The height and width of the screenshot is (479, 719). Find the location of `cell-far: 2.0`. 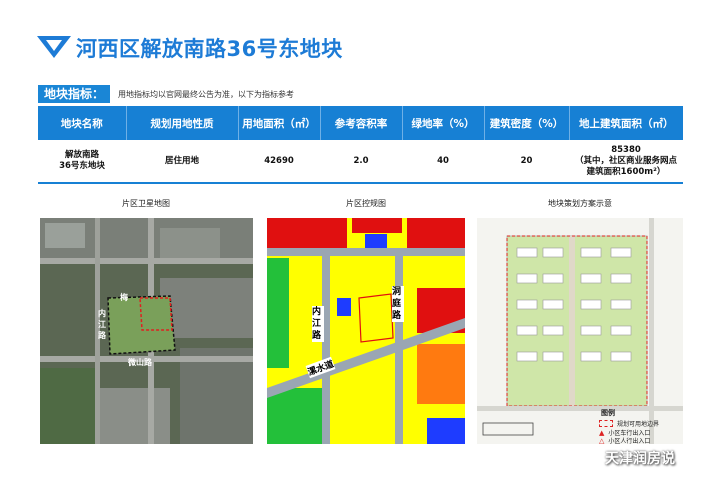

cell-far: 2.0 is located at coordinates (361, 162).